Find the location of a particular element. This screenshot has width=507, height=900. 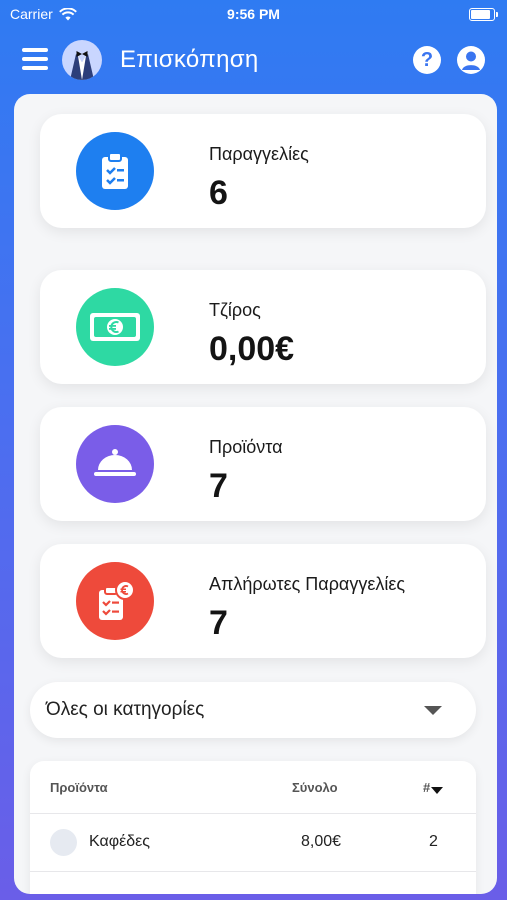

column-header-count: # is located at coordinates (433, 787).